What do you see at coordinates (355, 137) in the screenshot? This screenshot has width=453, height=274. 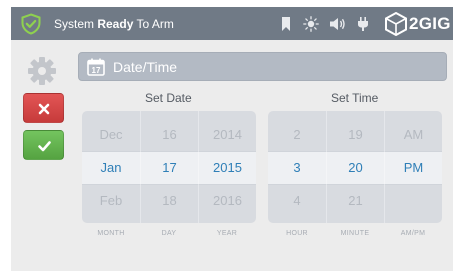 I see `minute-prev: 19` at bounding box center [355, 137].